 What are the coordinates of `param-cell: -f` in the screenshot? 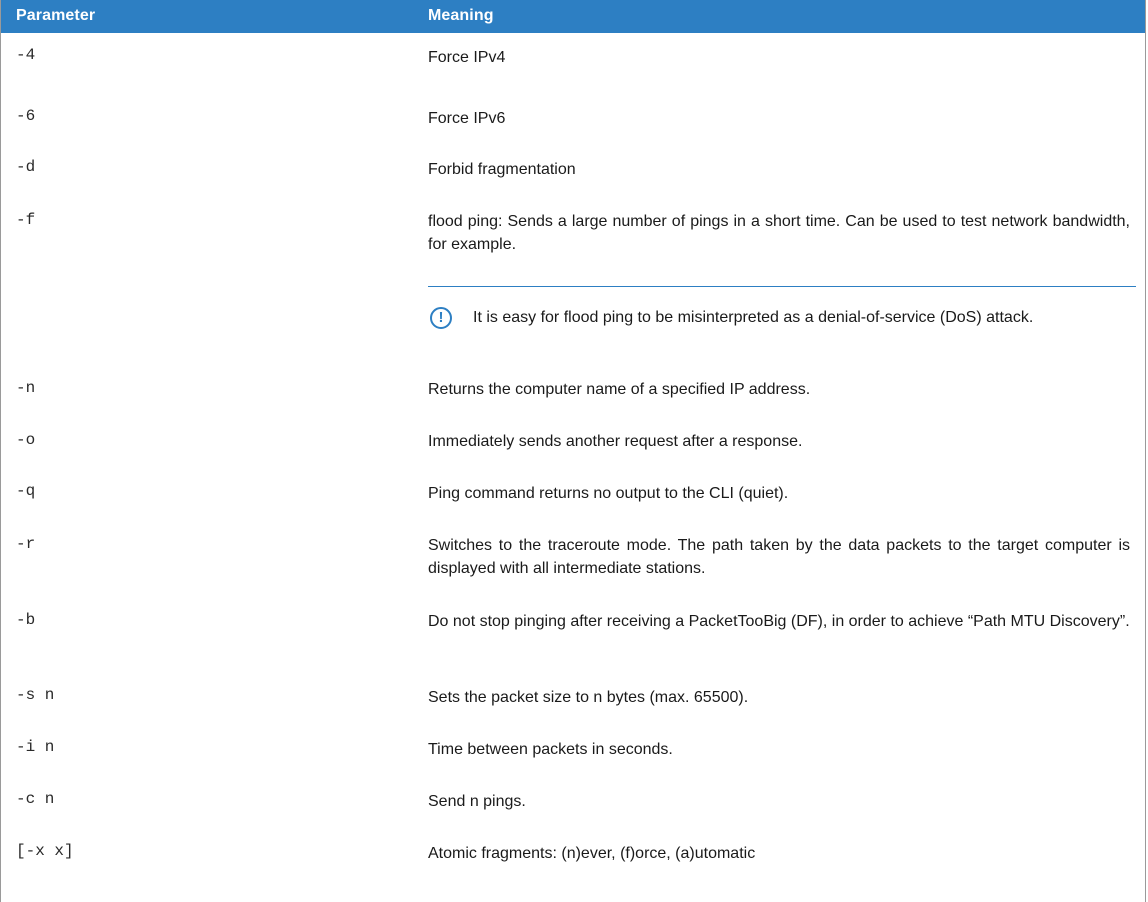 It's located at (26, 220).